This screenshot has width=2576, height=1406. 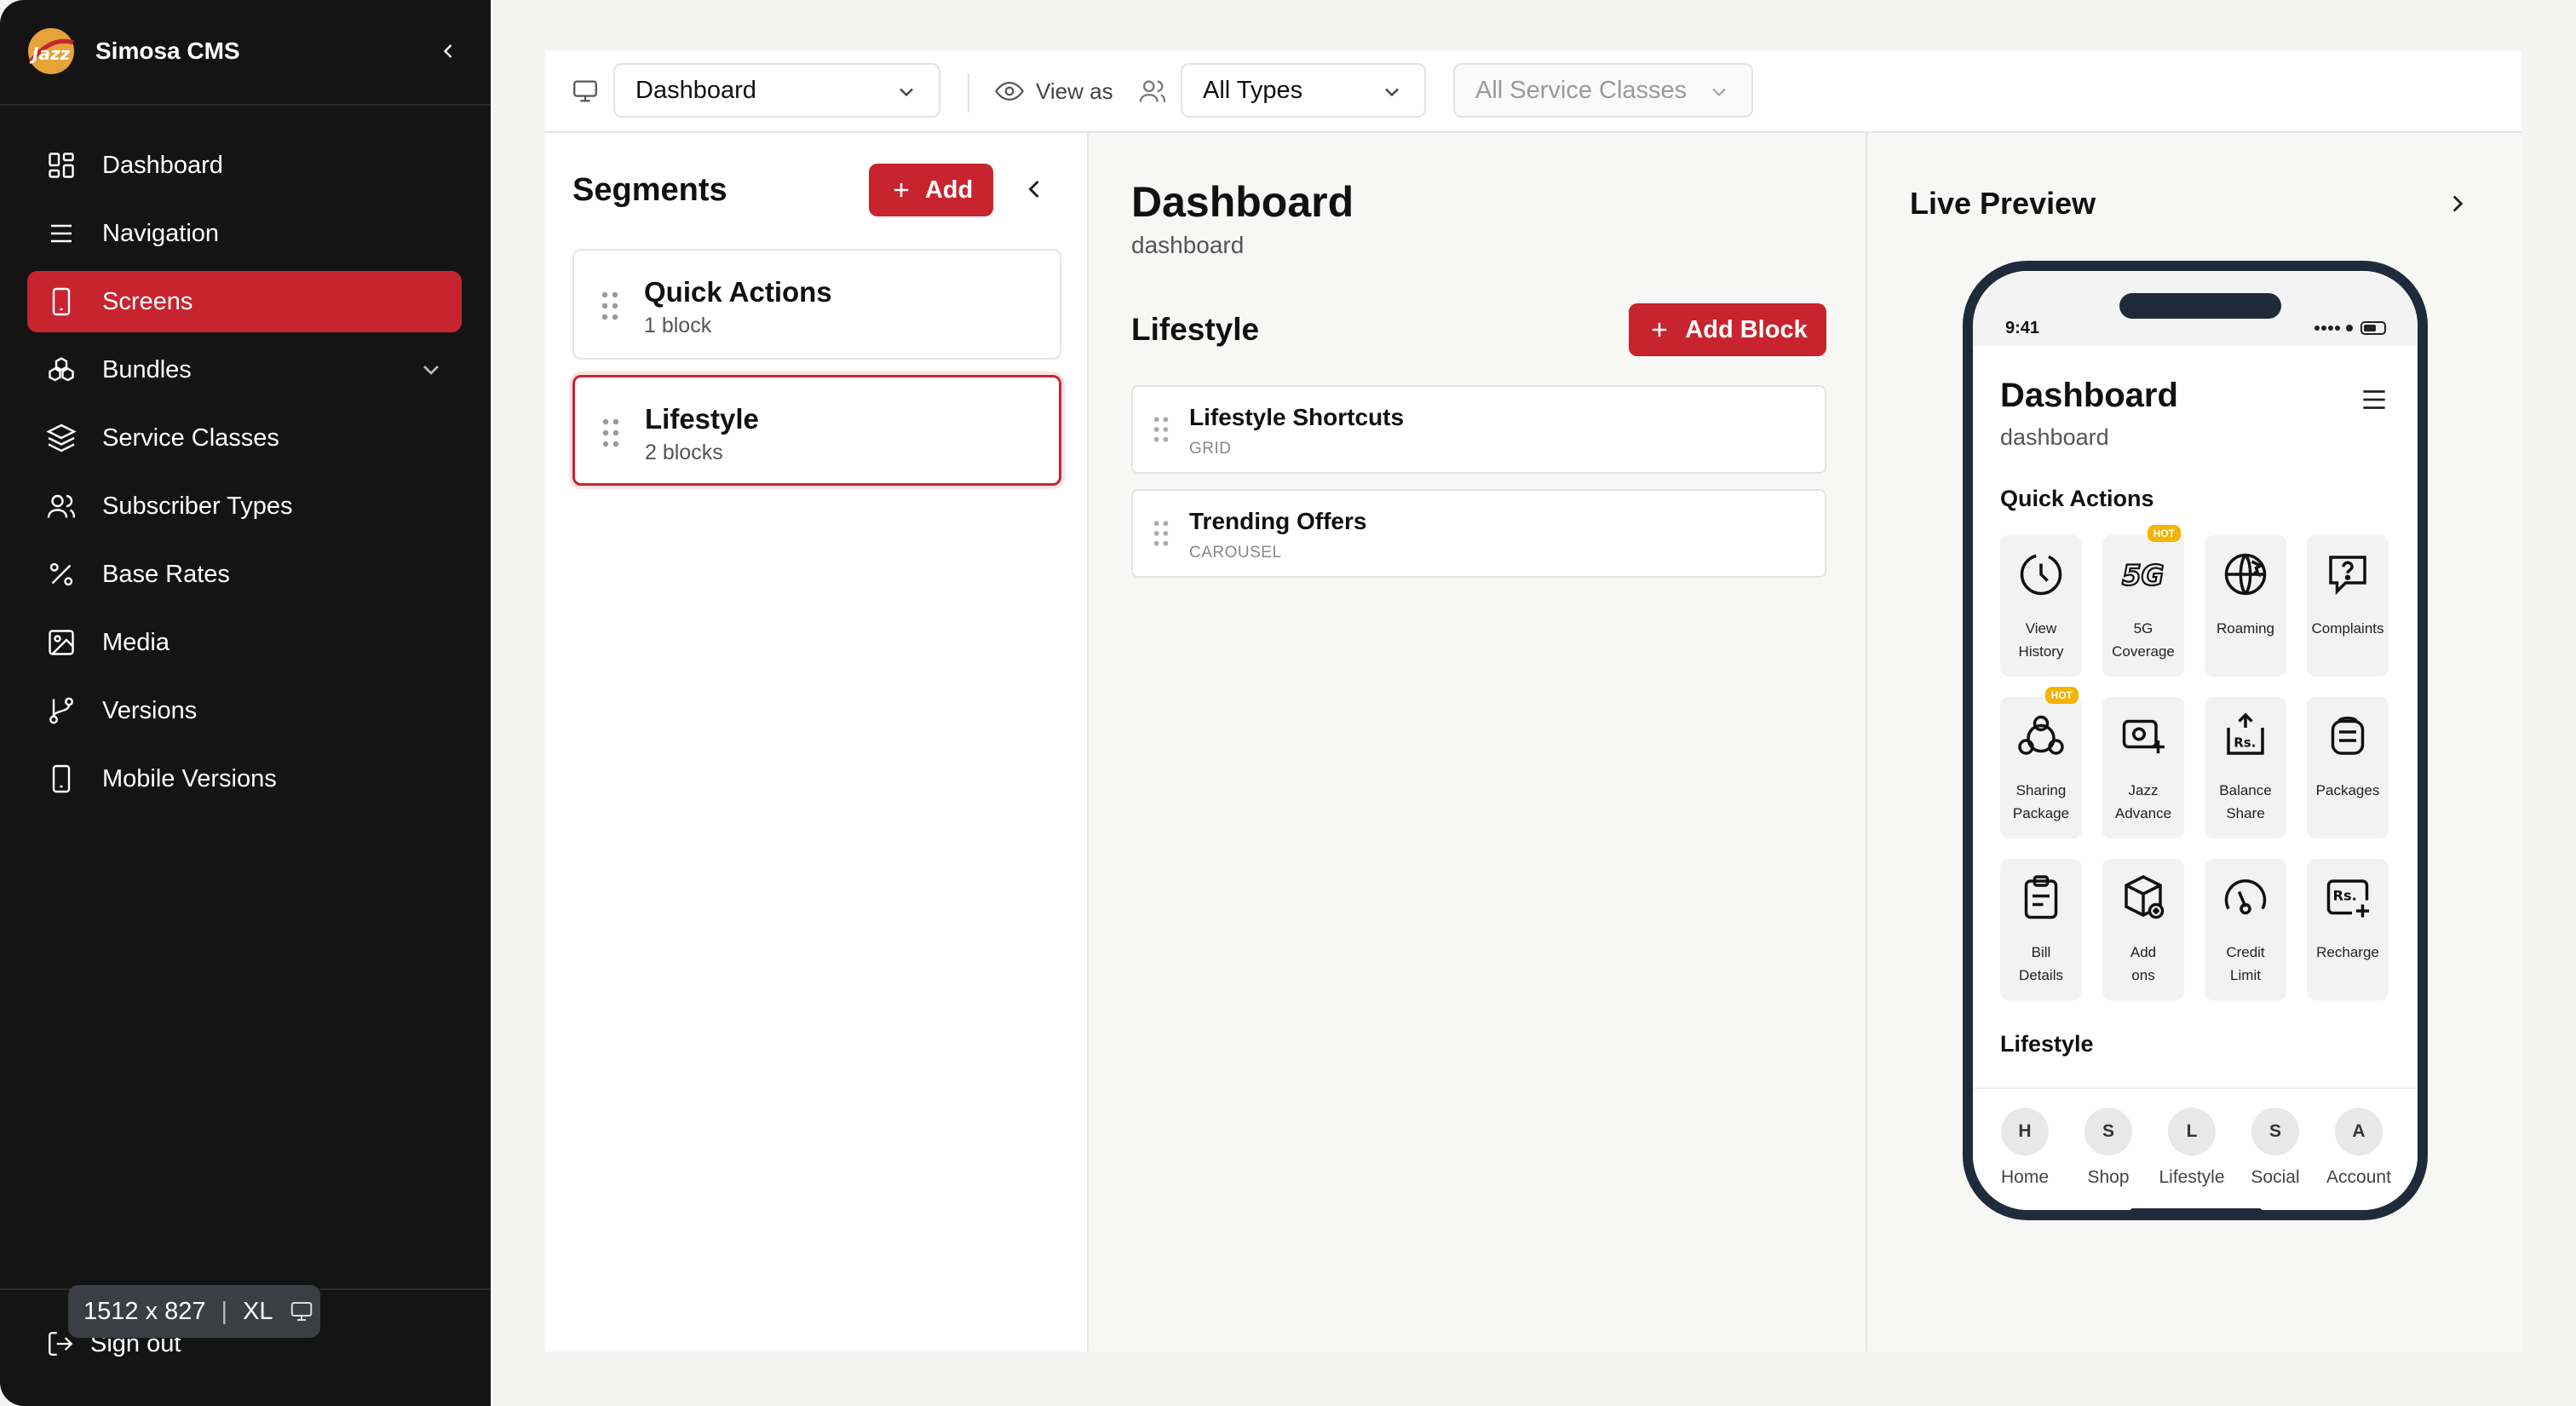 What do you see at coordinates (2025, 1148) in the screenshot?
I see `tab-home: H Home` at bounding box center [2025, 1148].